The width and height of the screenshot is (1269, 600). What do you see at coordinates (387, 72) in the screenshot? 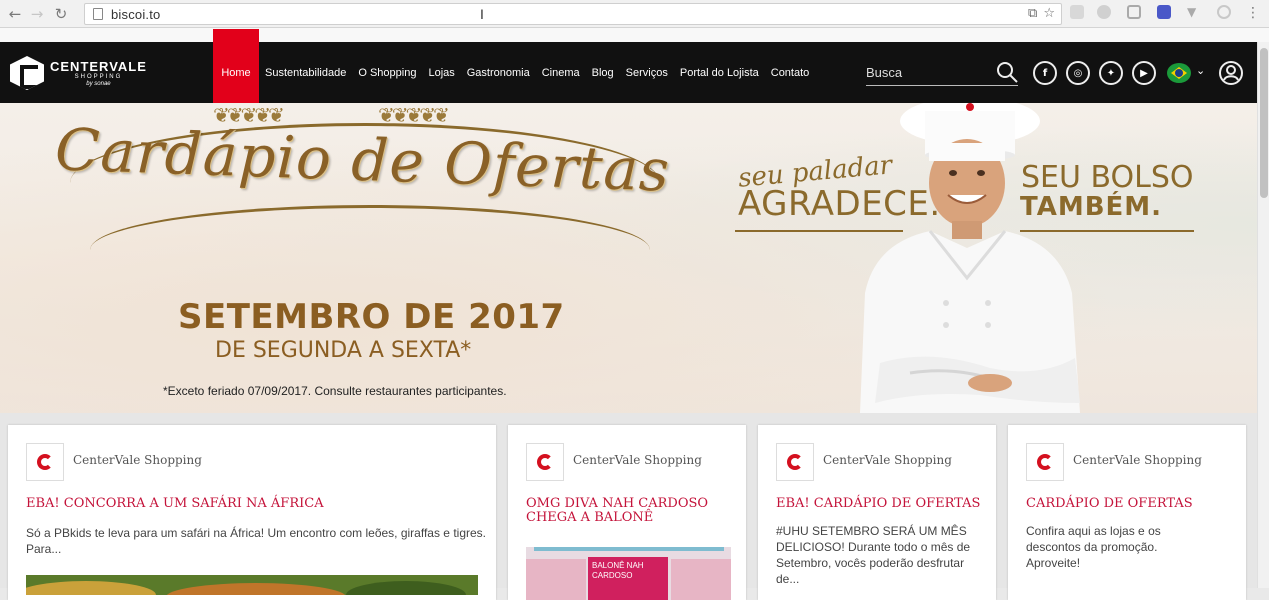
I see `nav-o-shopping: O Shopping` at bounding box center [387, 72].